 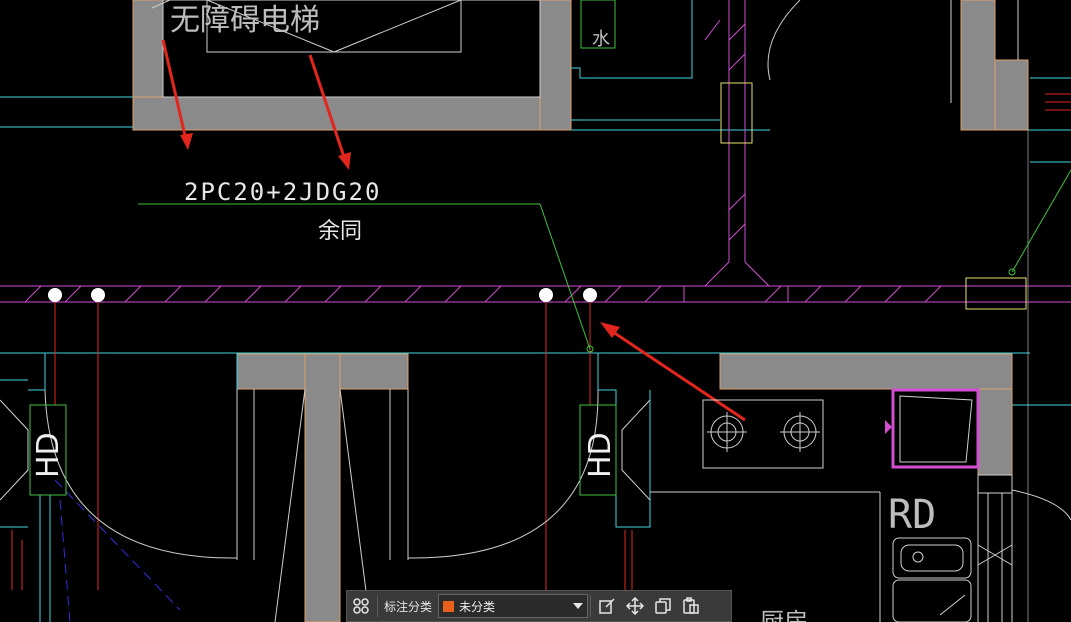 What do you see at coordinates (408, 606) in the screenshot?
I see `category-label: 标注分类` at bounding box center [408, 606].